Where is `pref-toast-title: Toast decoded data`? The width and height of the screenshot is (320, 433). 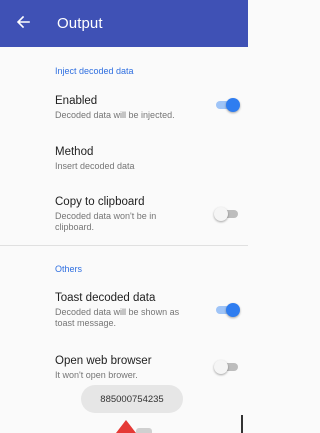
pref-toast-title: Toast decoded data is located at coordinates (105, 298).